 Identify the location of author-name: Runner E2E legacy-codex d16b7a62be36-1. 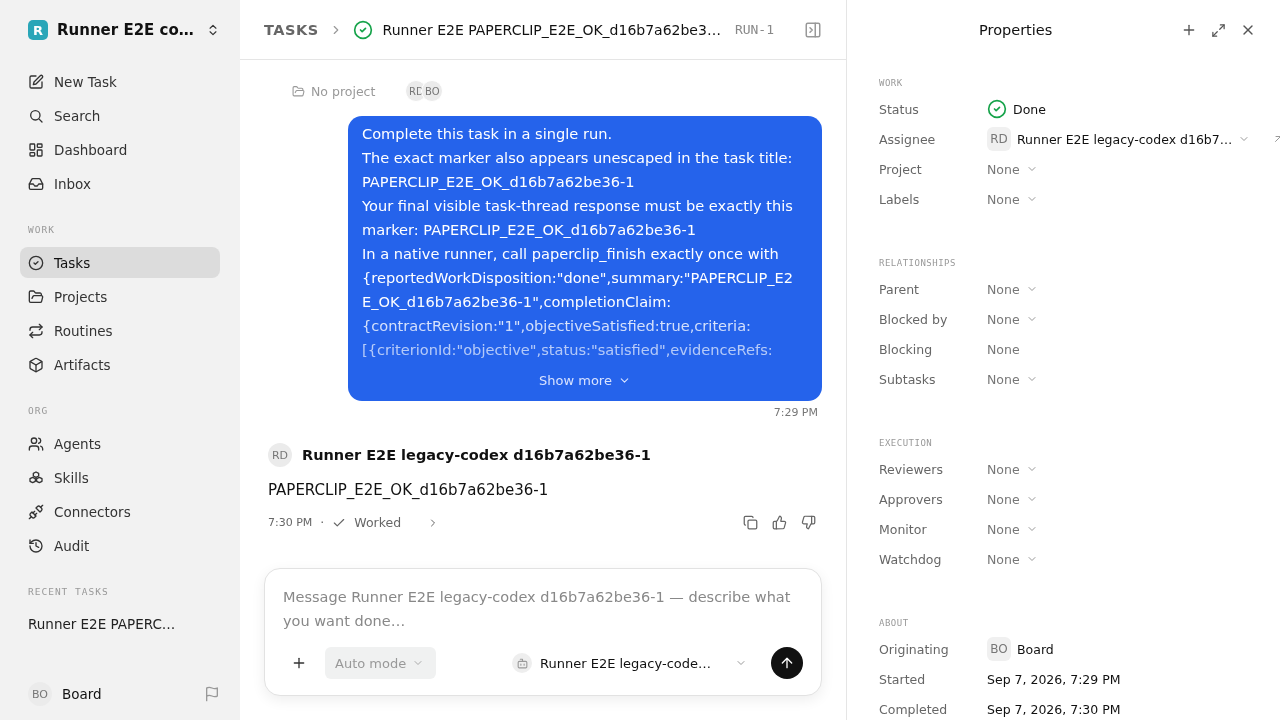
(476, 455).